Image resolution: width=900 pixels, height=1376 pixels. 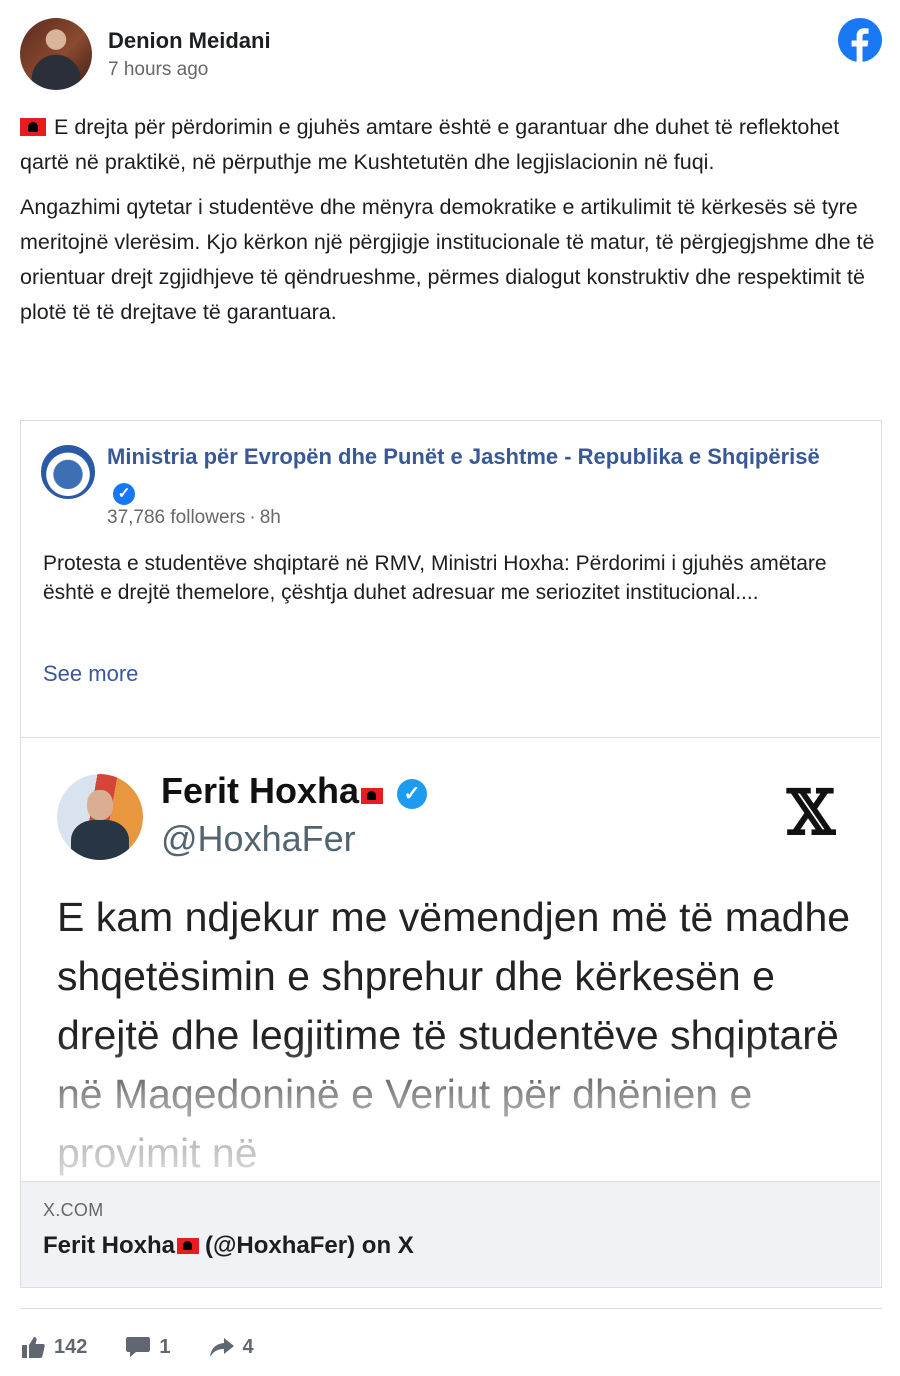 I want to click on like-count: 142, so click(x=53, y=1347).